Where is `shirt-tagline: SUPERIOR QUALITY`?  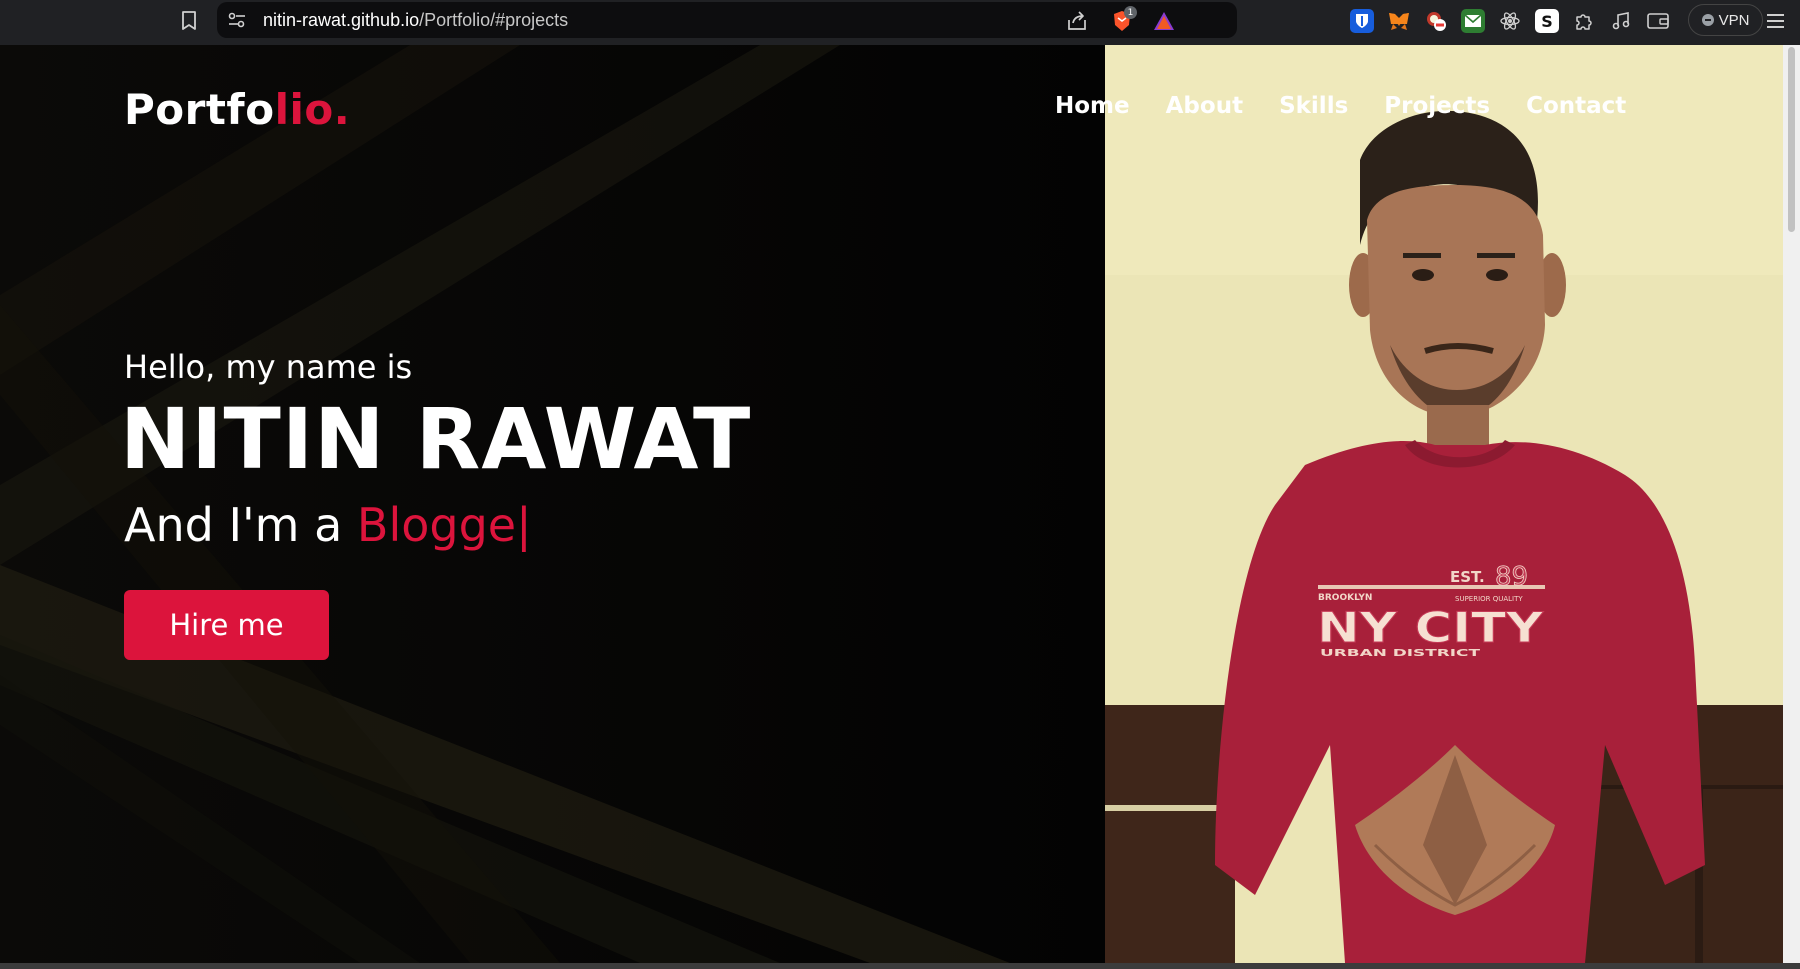 shirt-tagline: SUPERIOR QUALITY is located at coordinates (1489, 599).